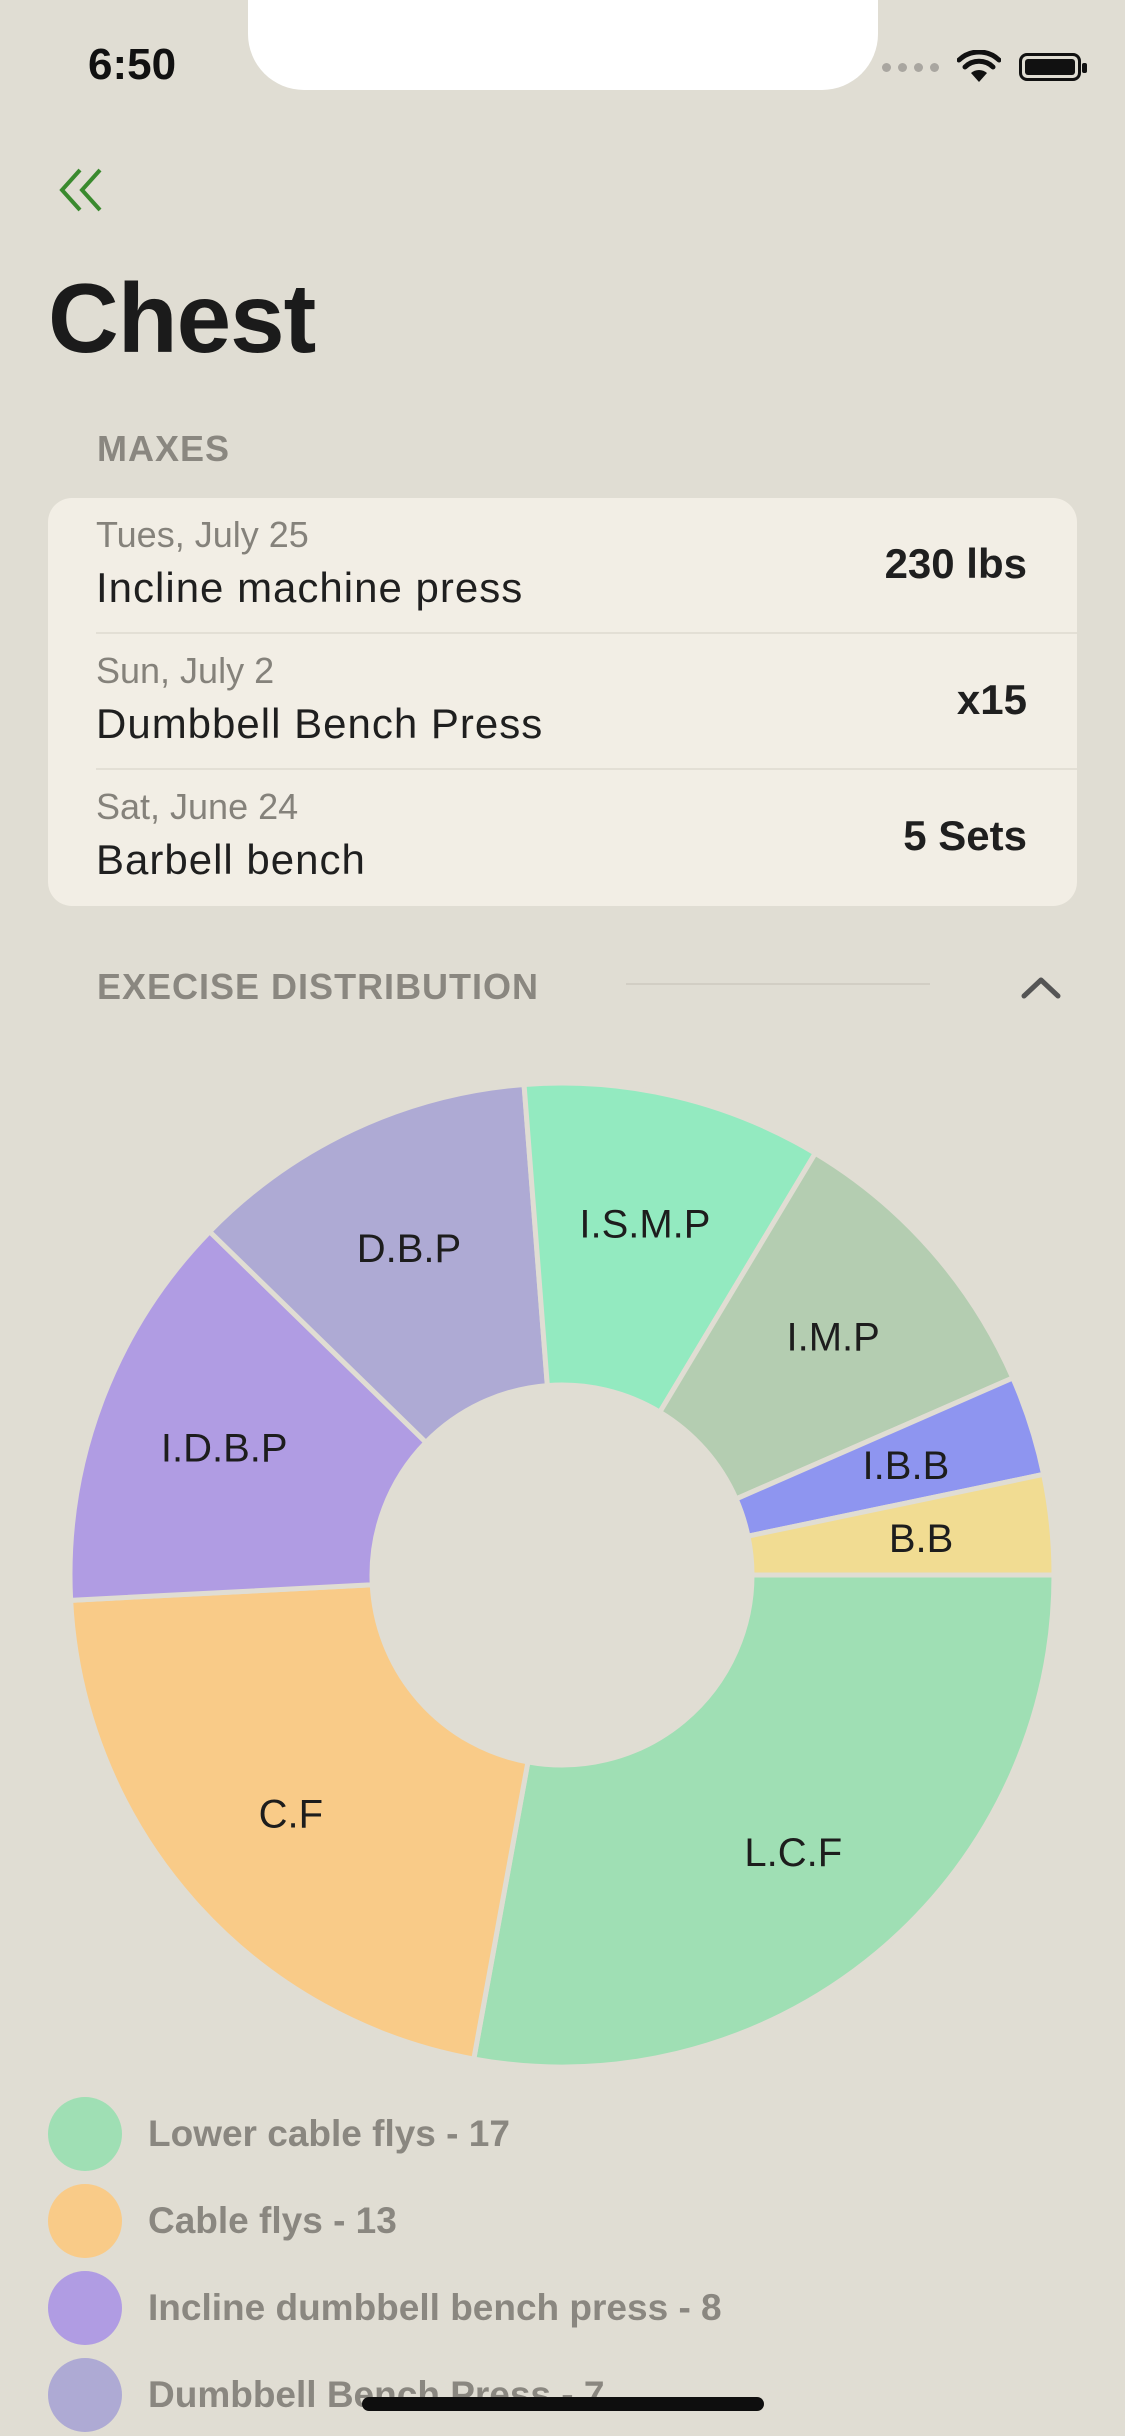  What do you see at coordinates (910, 67) in the screenshot?
I see `cellular-signal-icon` at bounding box center [910, 67].